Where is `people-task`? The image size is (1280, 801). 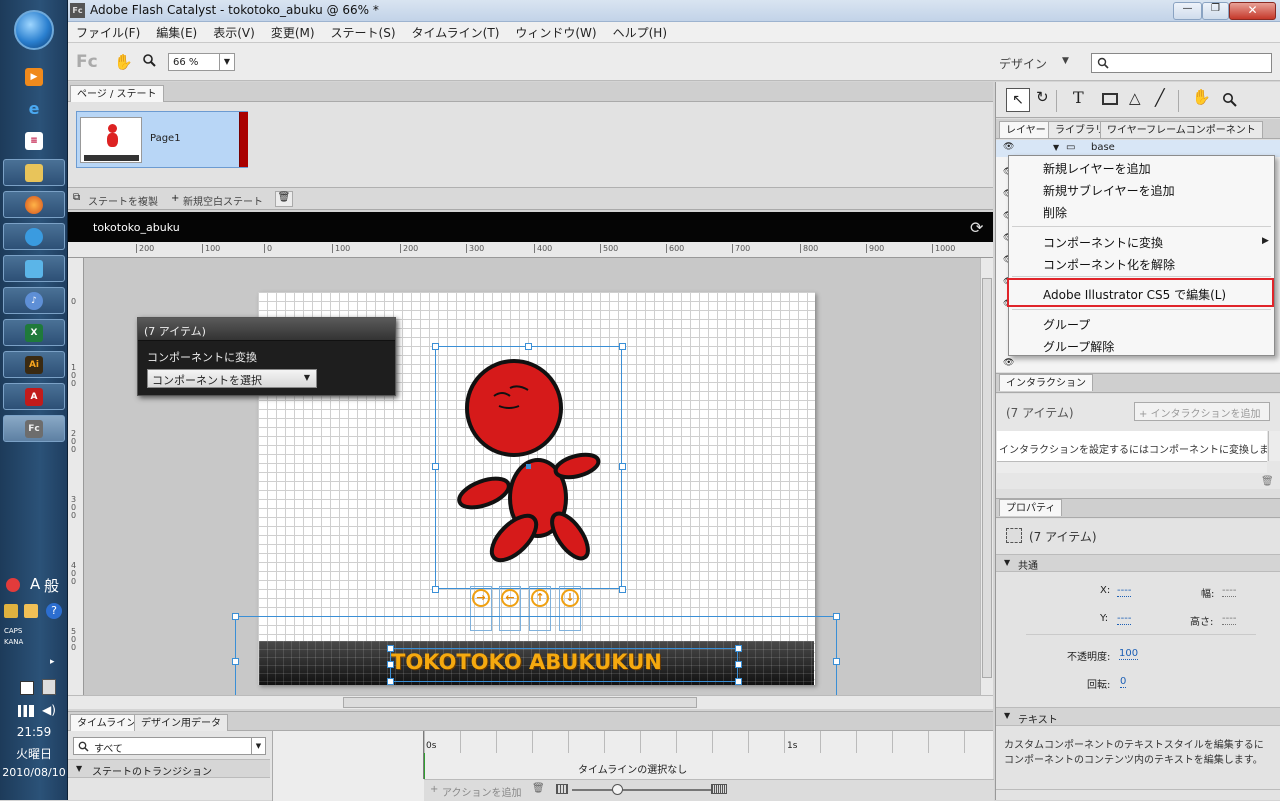 people-task is located at coordinates (34, 268).